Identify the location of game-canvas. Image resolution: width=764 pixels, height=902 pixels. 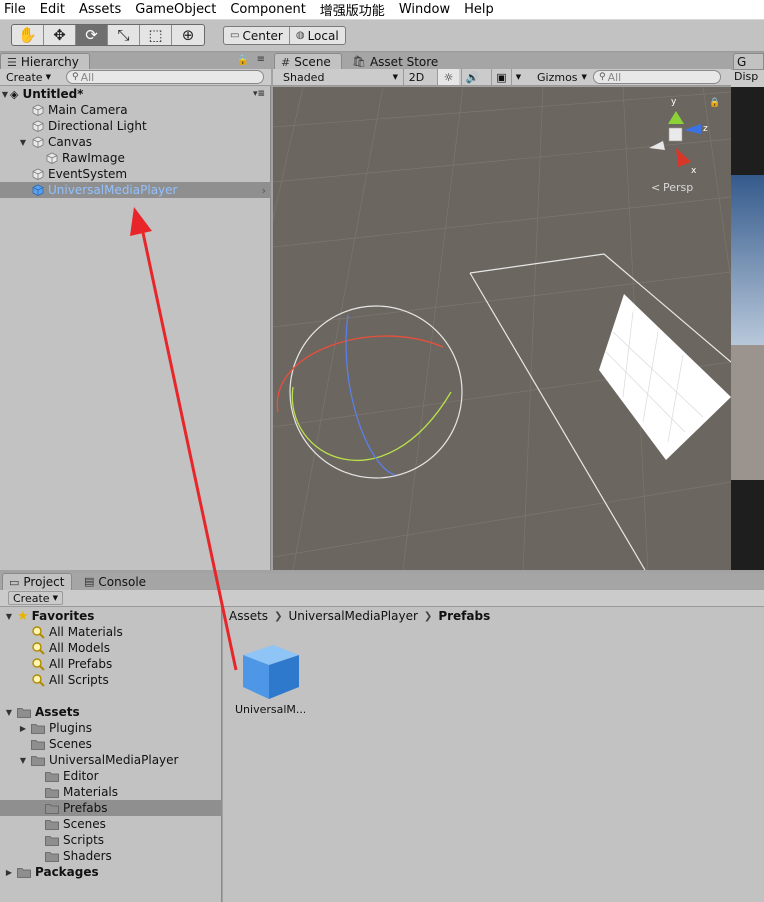
(747, 328).